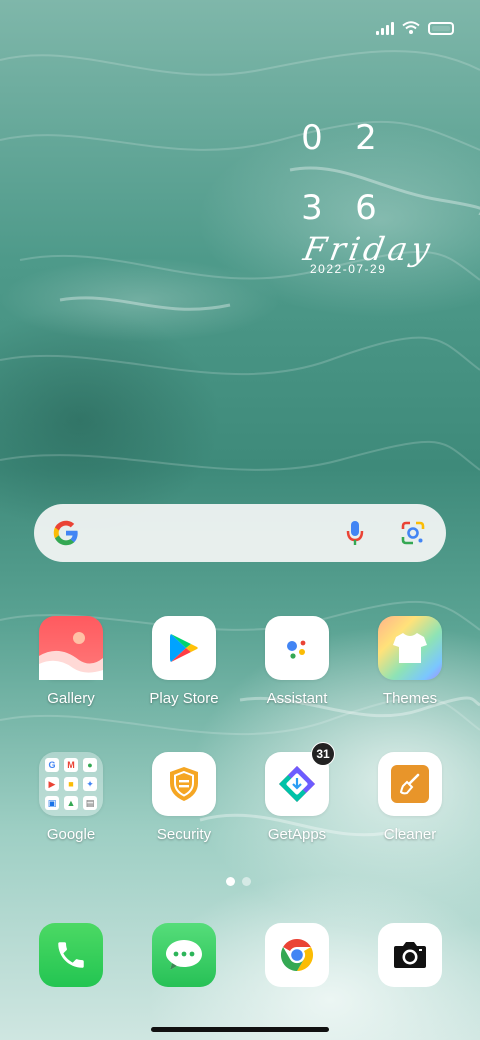 Image resolution: width=480 pixels, height=1040 pixels. I want to click on dock-chrome, so click(297, 955).